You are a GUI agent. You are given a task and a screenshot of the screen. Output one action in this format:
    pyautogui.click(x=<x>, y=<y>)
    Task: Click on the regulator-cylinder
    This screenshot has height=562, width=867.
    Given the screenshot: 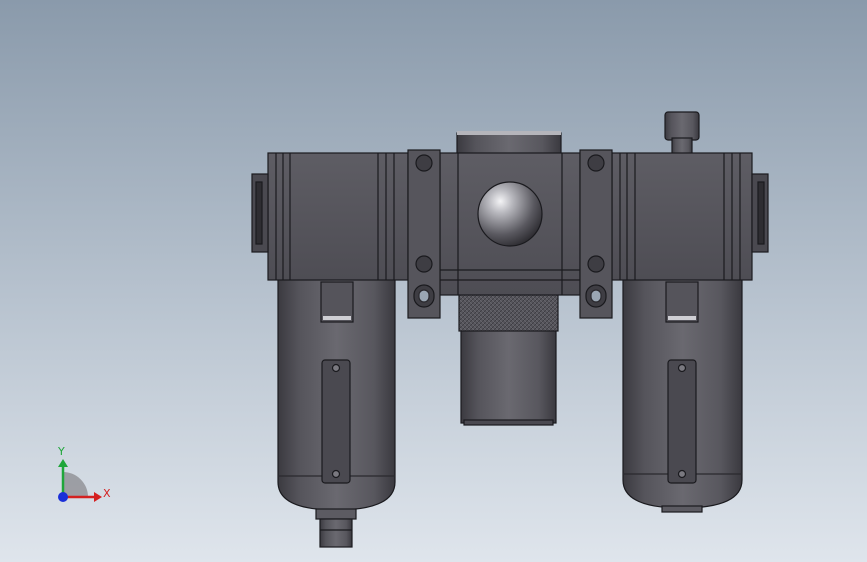 What is the action you would take?
    pyautogui.click(x=508, y=359)
    